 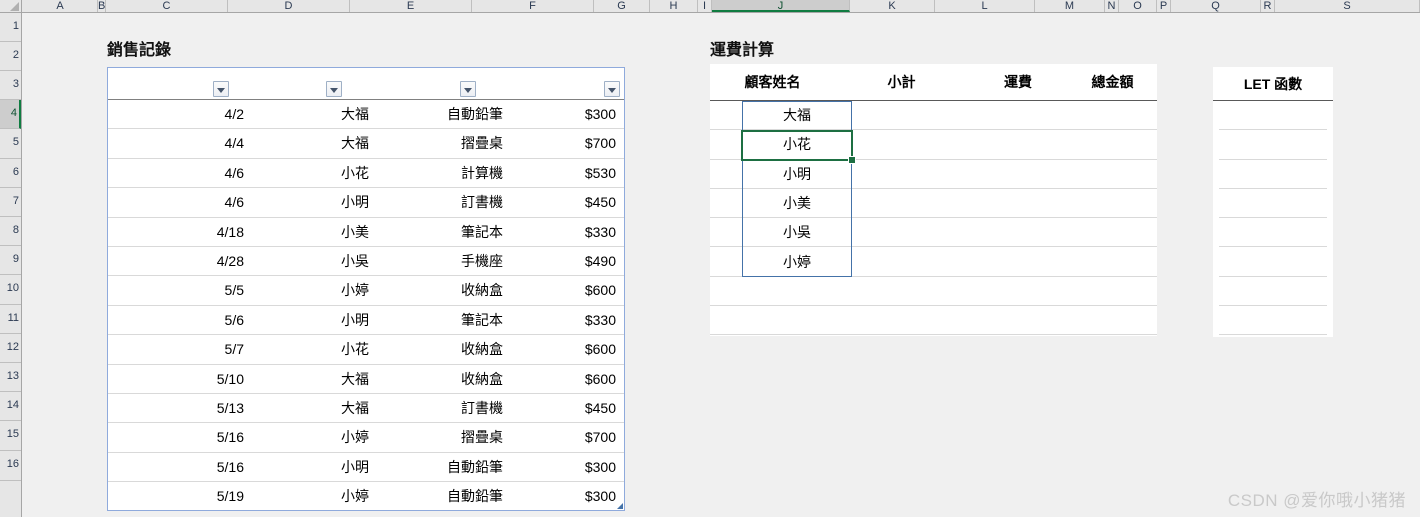 I want to click on cell-customer-name: 小美, so click(x=797, y=203).